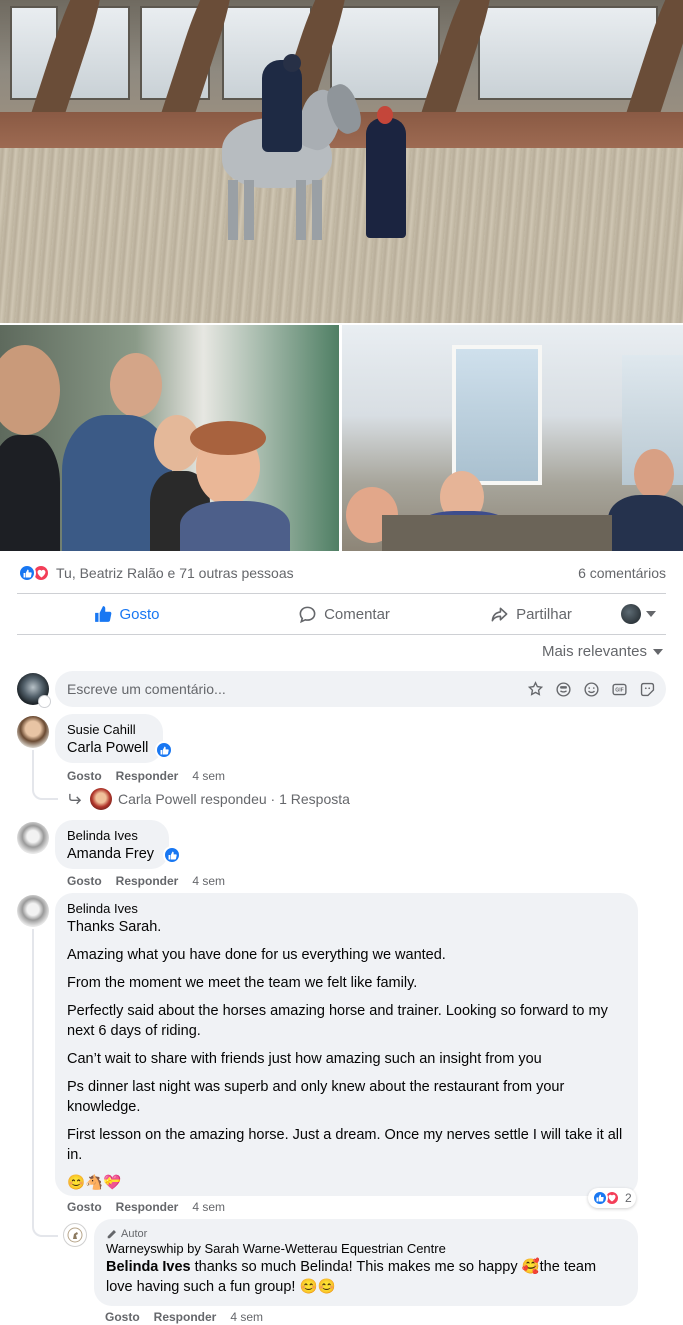  I want to click on profile-avatar, so click(631, 614).